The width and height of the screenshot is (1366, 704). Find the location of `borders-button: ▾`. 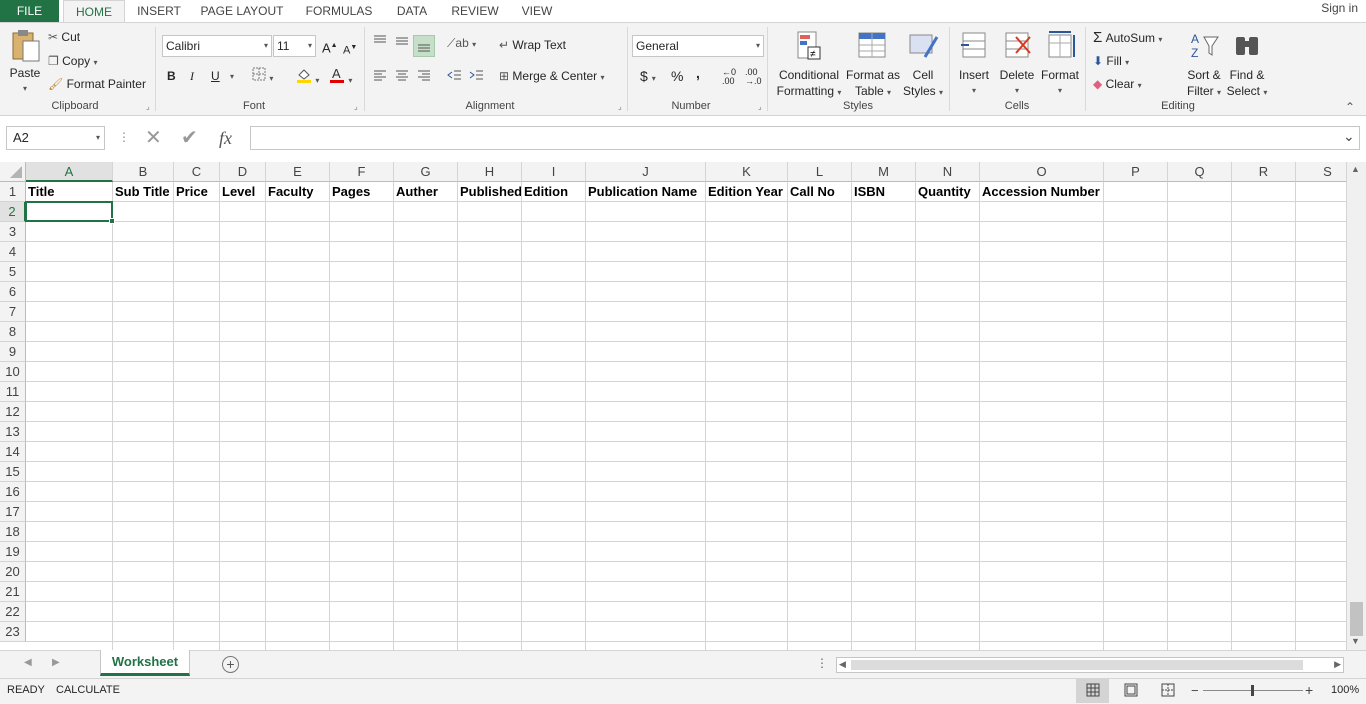

borders-button: ▾ is located at coordinates (262, 77).